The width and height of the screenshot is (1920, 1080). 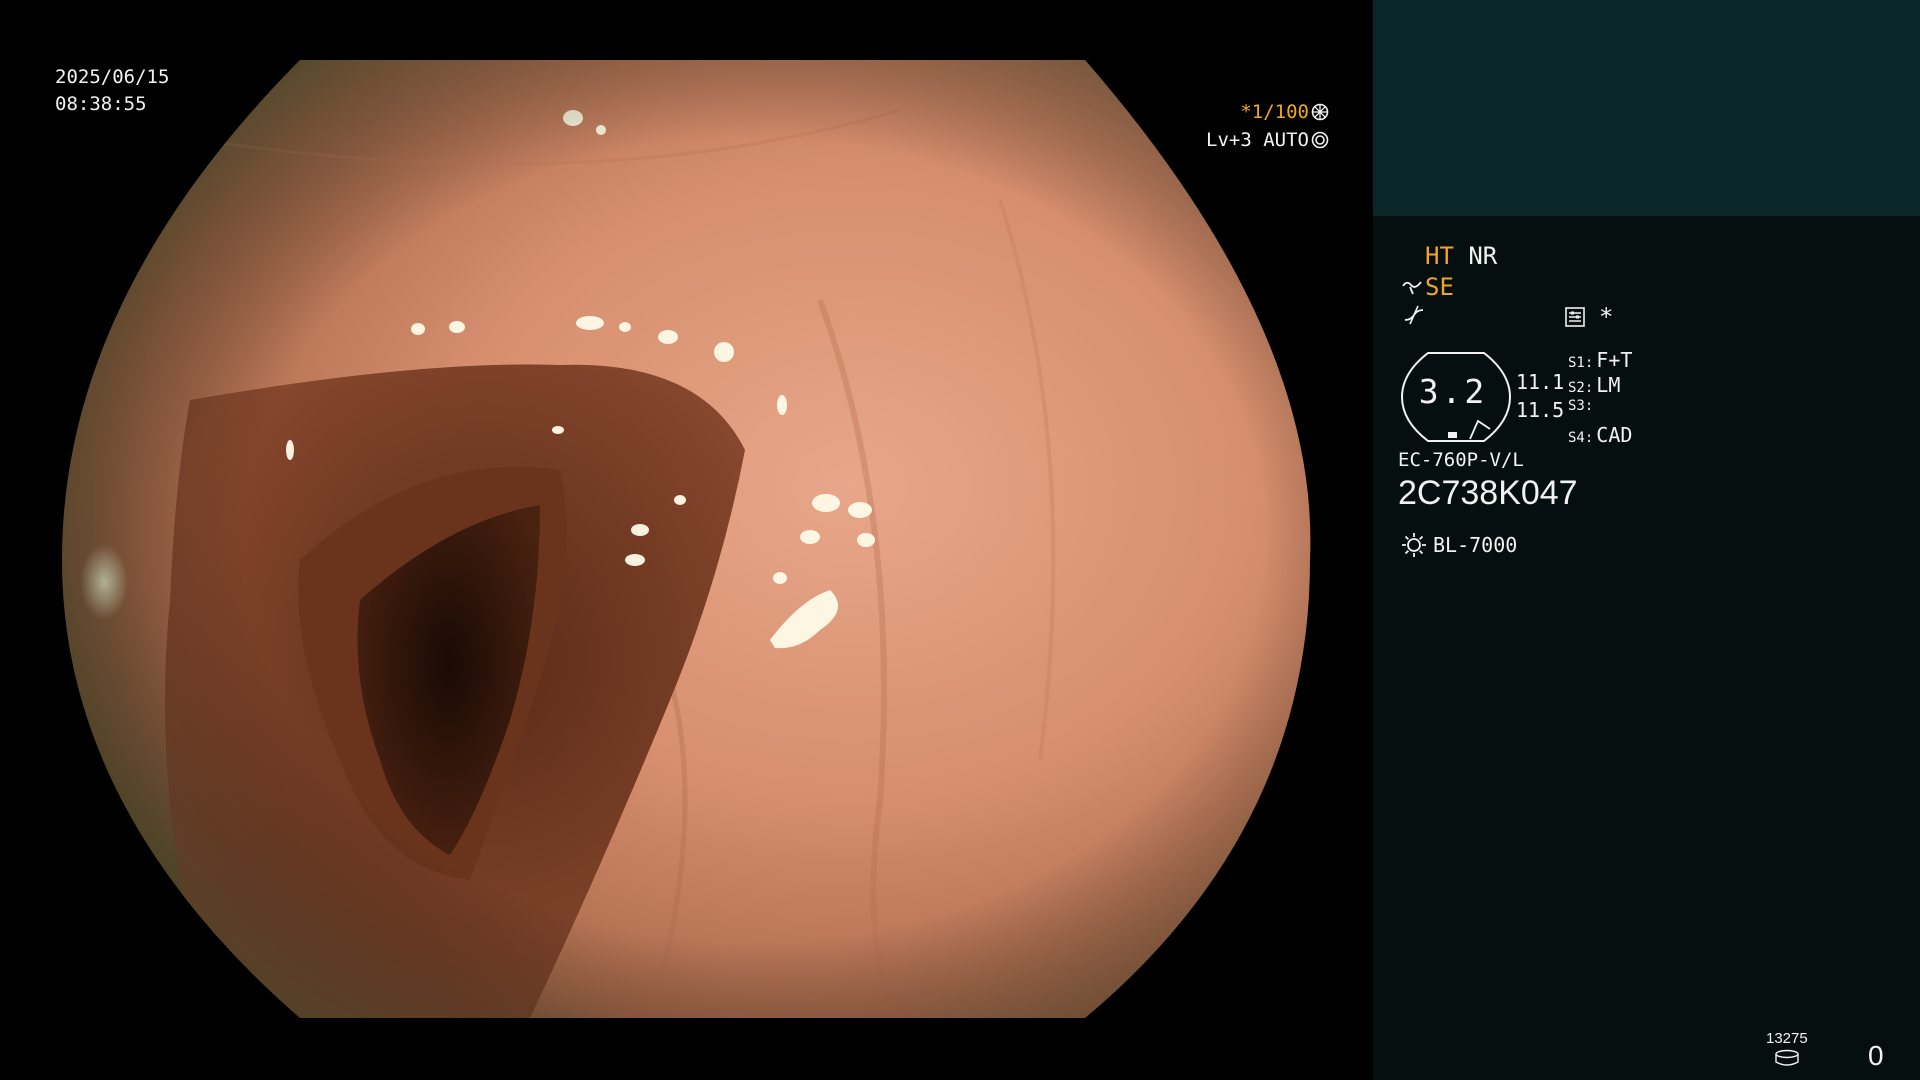 I want to click on scope-serial: 2C738K047, so click(x=1488, y=493).